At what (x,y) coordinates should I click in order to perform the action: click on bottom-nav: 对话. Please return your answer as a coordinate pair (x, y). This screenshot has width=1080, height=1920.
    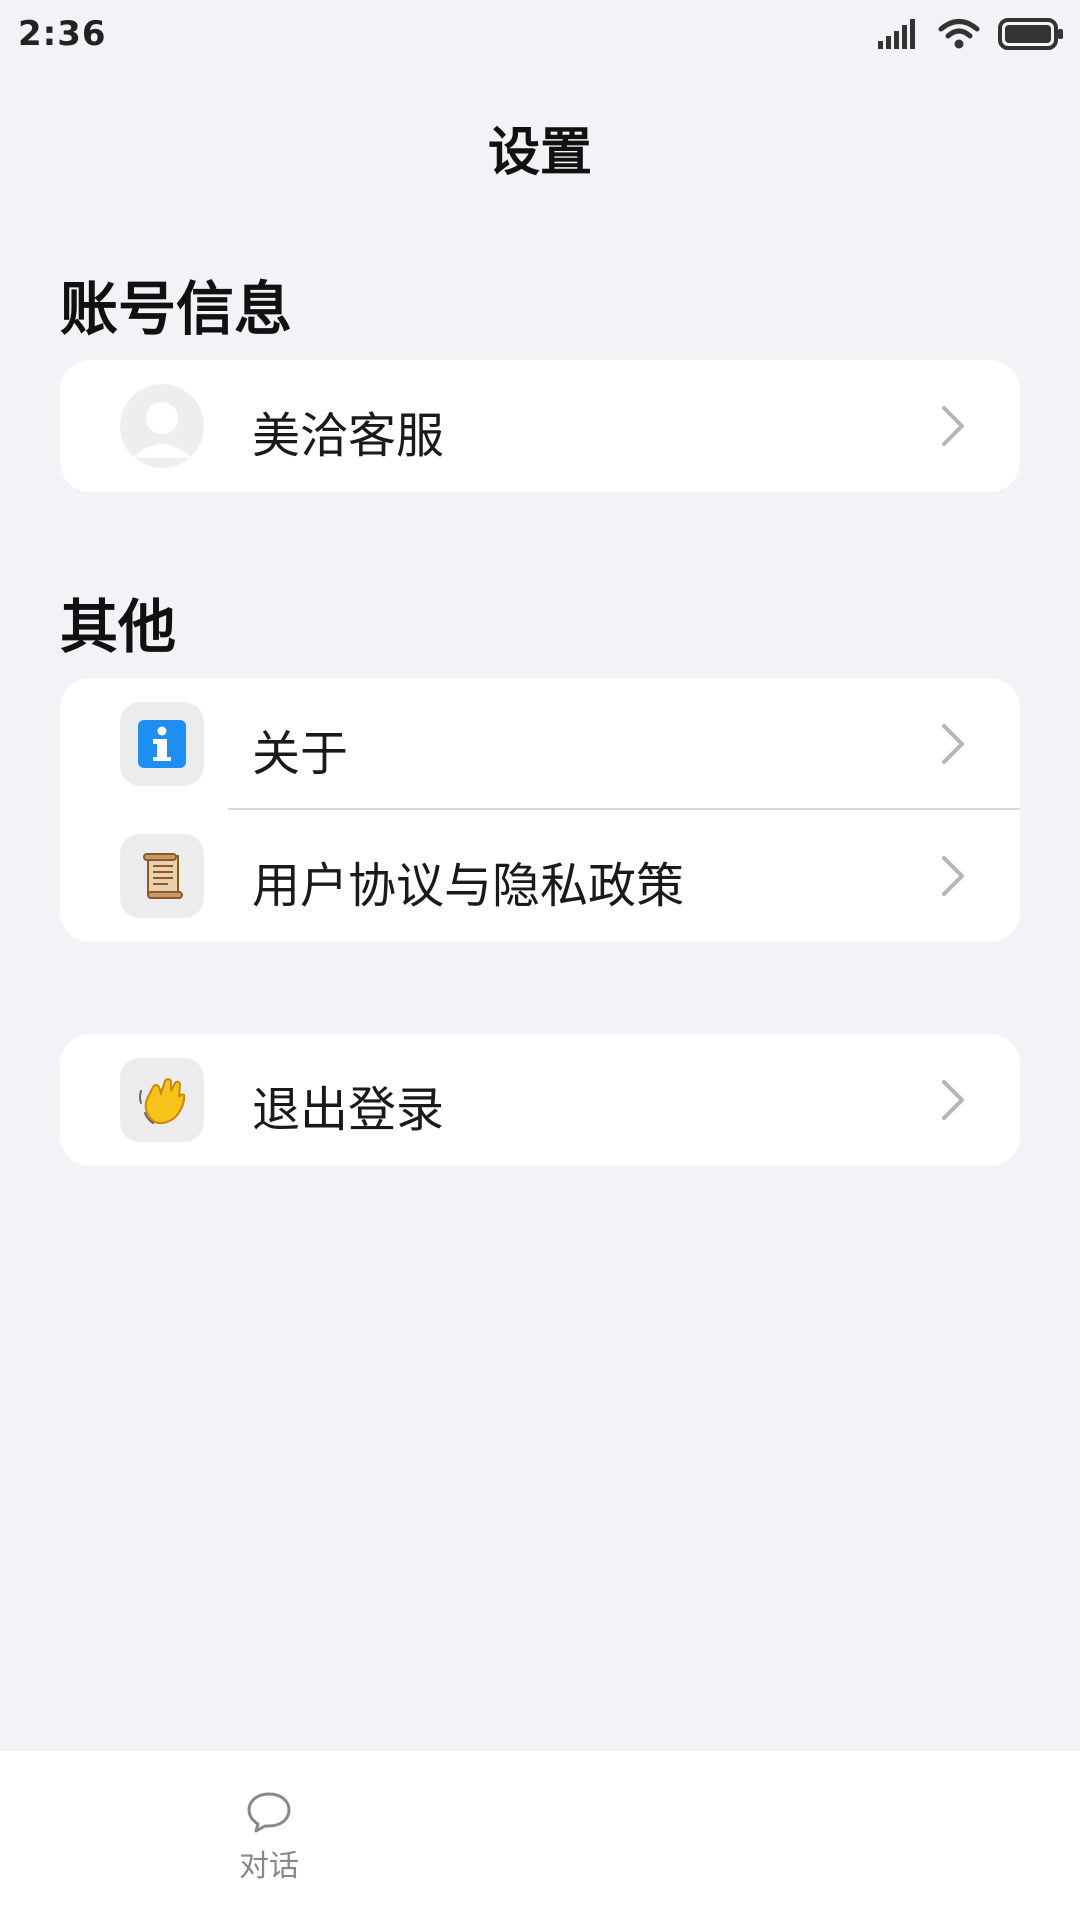
    Looking at the image, I should click on (540, 1835).